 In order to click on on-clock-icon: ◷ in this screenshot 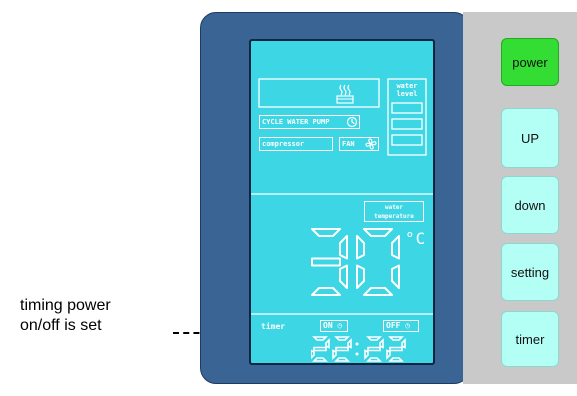, I will do `click(340, 325)`.